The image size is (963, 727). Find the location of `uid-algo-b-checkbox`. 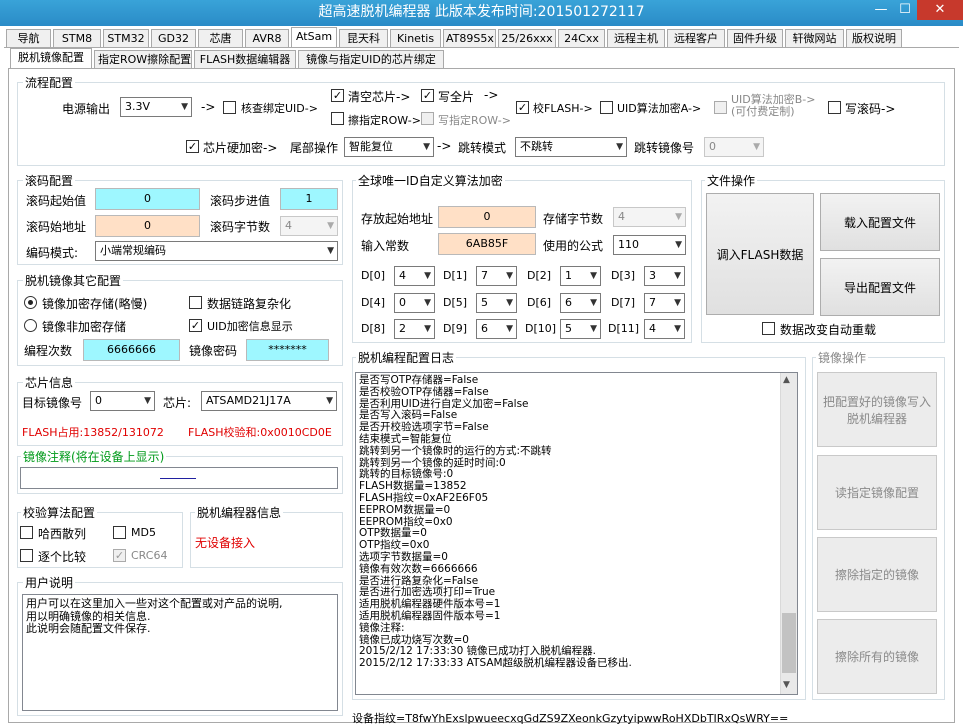

uid-algo-b-checkbox is located at coordinates (720, 107).